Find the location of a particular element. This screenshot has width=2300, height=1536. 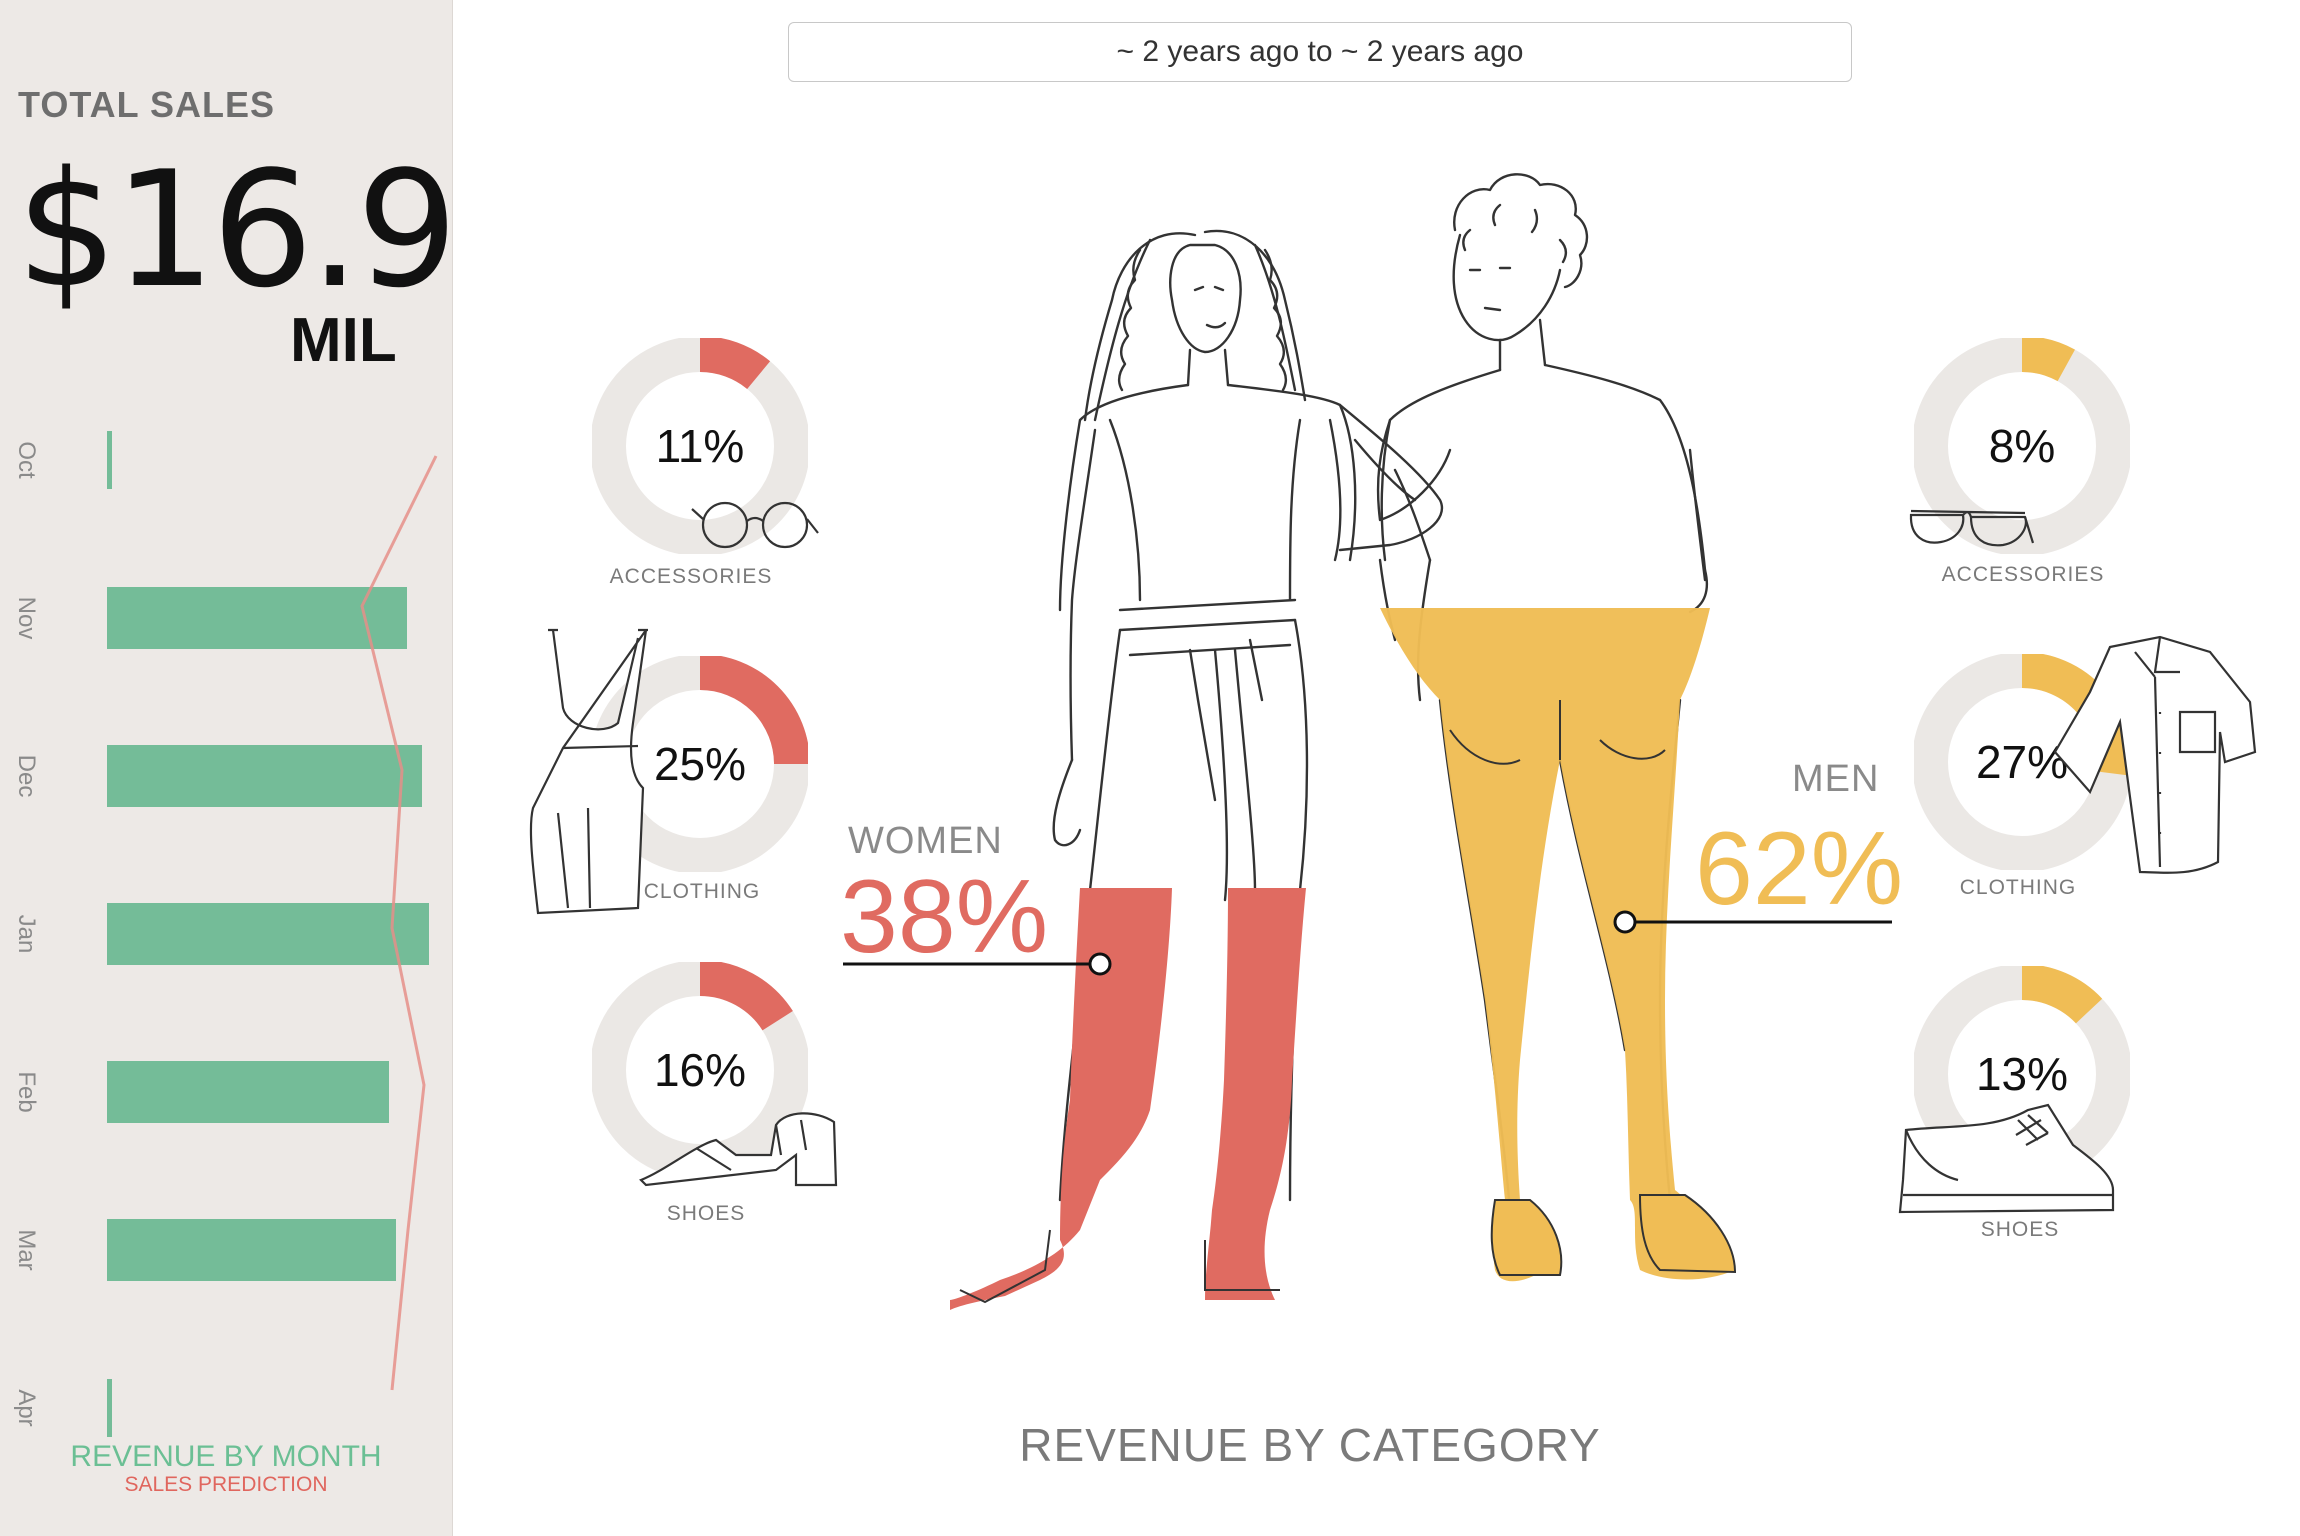

men-percentage: 62% is located at coordinates (1799, 869).